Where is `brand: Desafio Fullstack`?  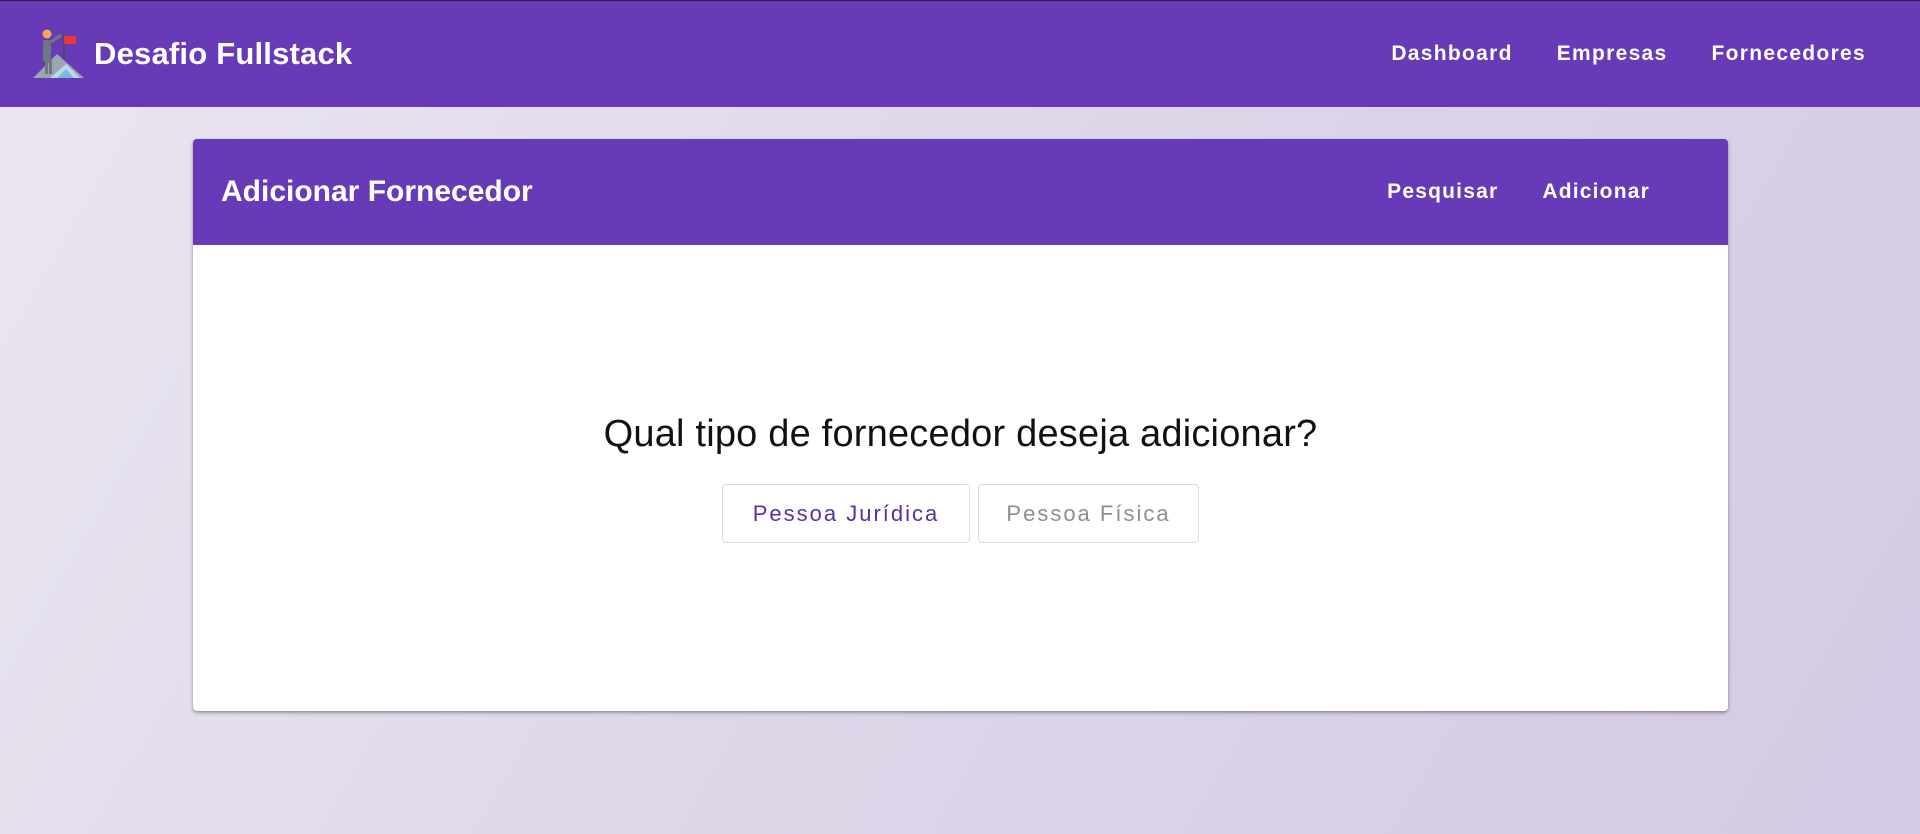
brand: Desafio Fullstack is located at coordinates (191, 54).